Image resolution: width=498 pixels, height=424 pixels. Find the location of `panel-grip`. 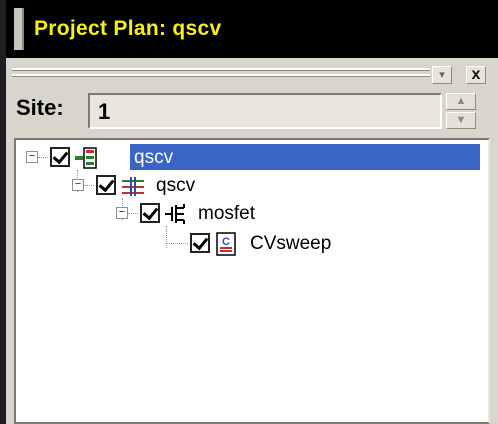

panel-grip is located at coordinates (221, 74).